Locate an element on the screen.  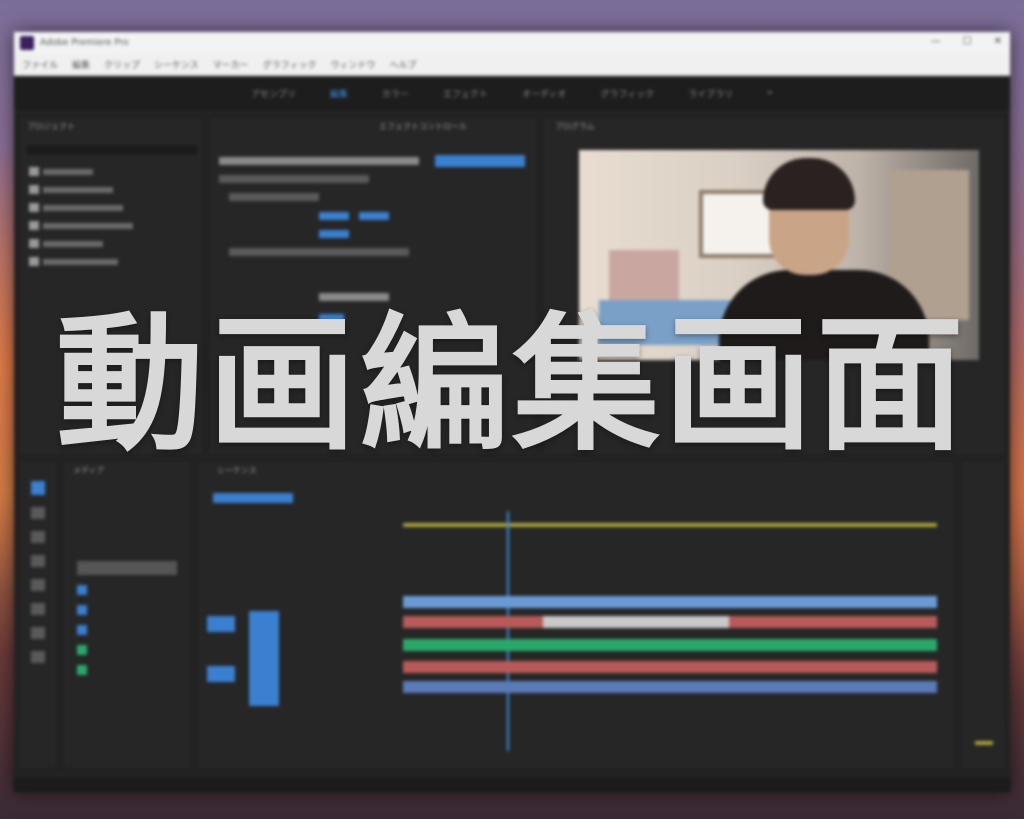
tools-panel is located at coordinates (38, 615).